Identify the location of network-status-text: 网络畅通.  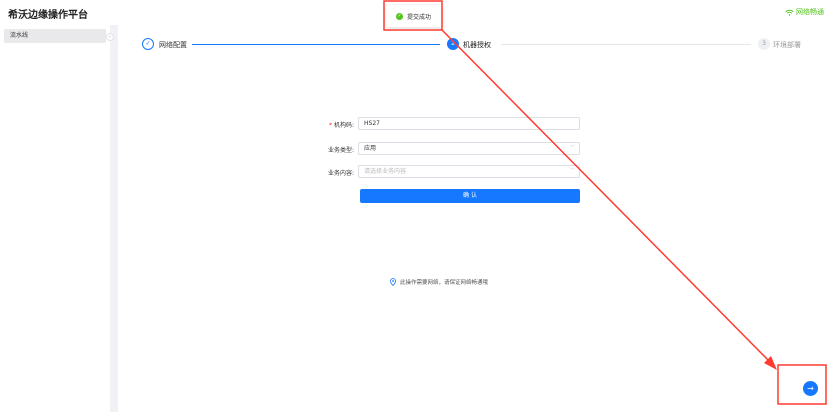
(810, 12).